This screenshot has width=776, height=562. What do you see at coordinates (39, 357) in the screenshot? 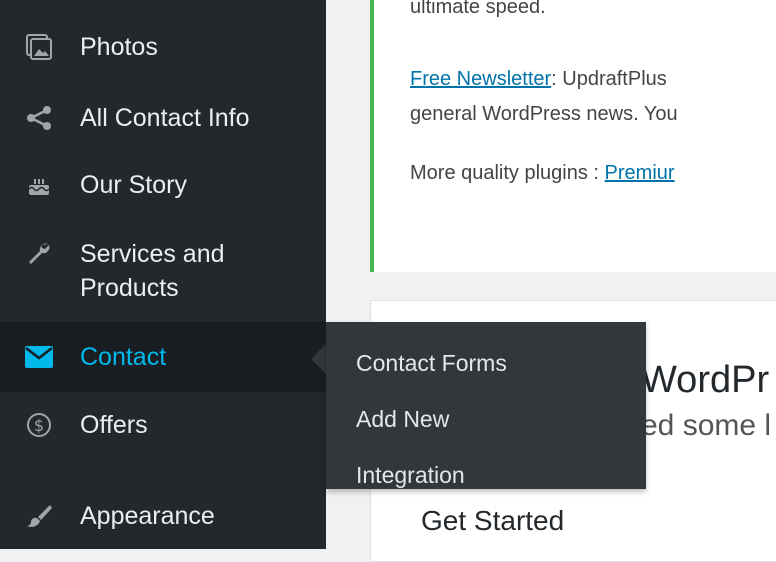
I see `mail-icon` at bounding box center [39, 357].